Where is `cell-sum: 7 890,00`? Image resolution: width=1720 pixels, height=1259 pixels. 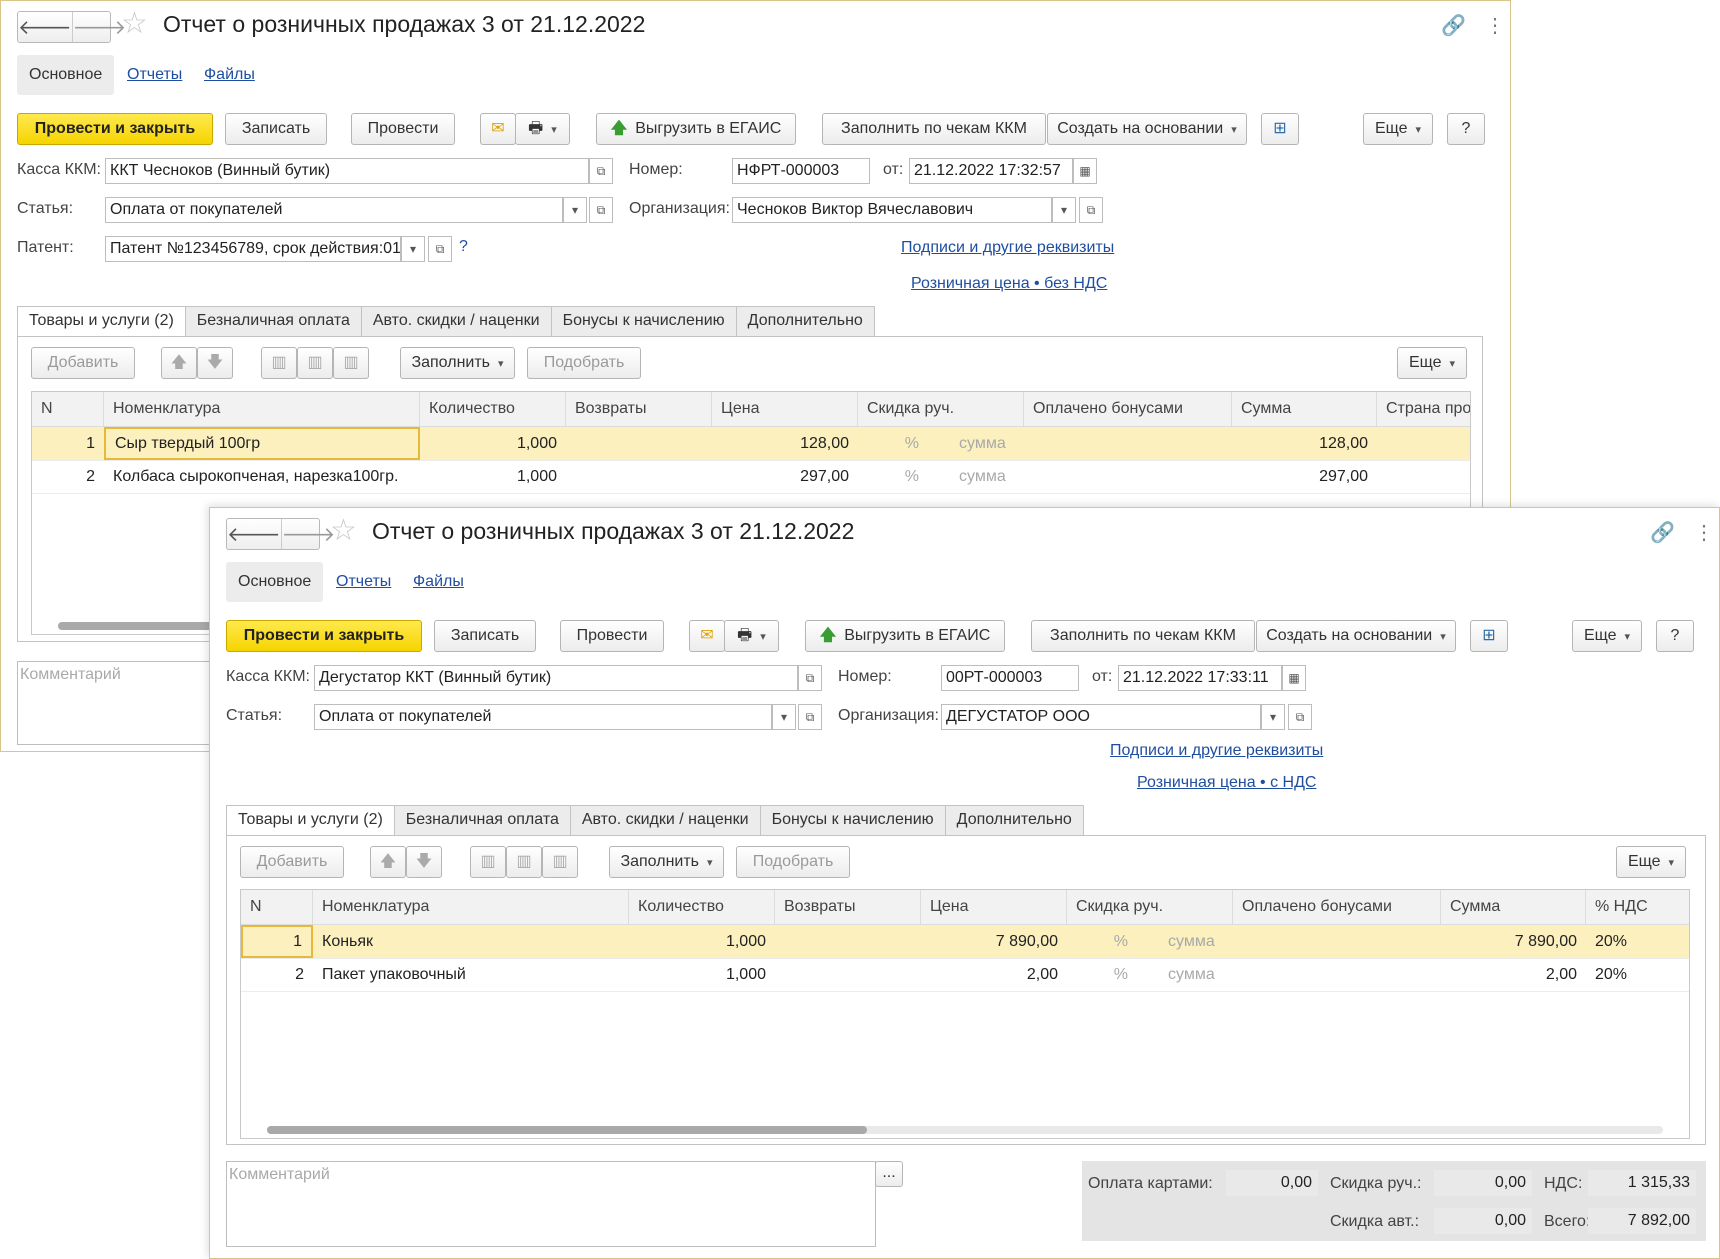 cell-sum: 7 890,00 is located at coordinates (1513, 941).